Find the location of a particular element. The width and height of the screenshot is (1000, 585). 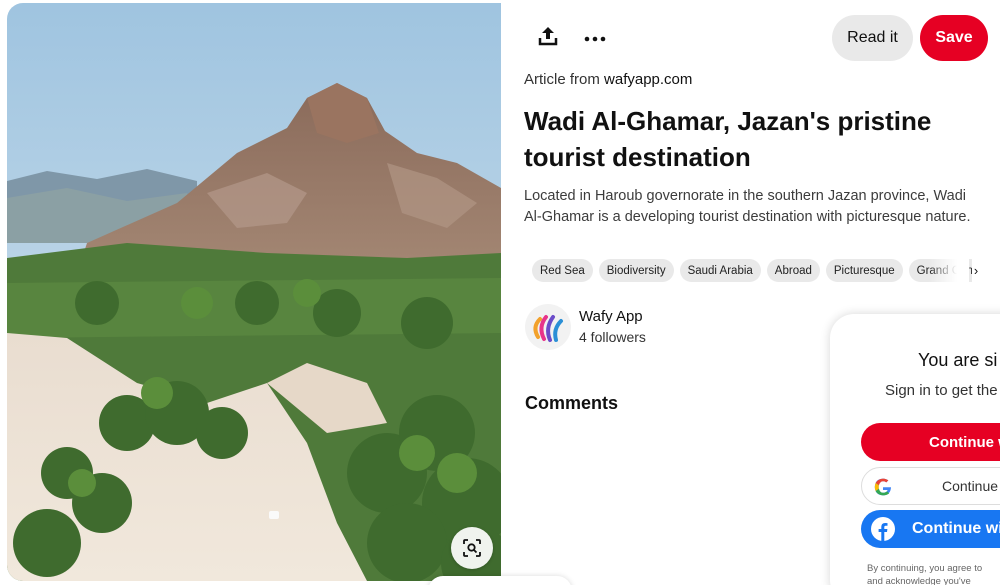

google-icon is located at coordinates (883, 488).